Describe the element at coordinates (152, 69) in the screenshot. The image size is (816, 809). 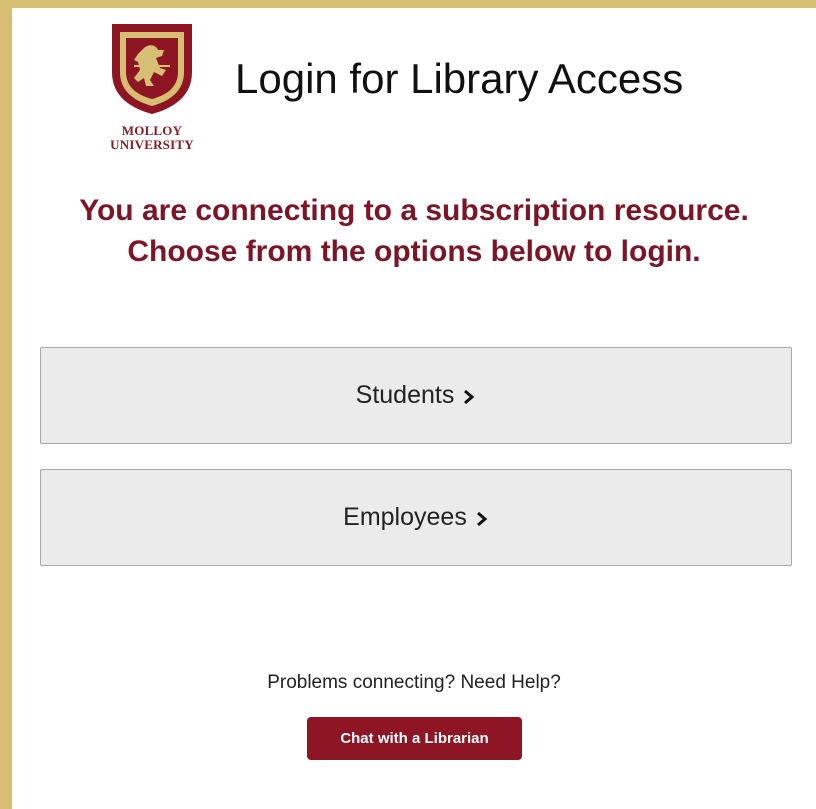
I see `crest-icon` at that location.